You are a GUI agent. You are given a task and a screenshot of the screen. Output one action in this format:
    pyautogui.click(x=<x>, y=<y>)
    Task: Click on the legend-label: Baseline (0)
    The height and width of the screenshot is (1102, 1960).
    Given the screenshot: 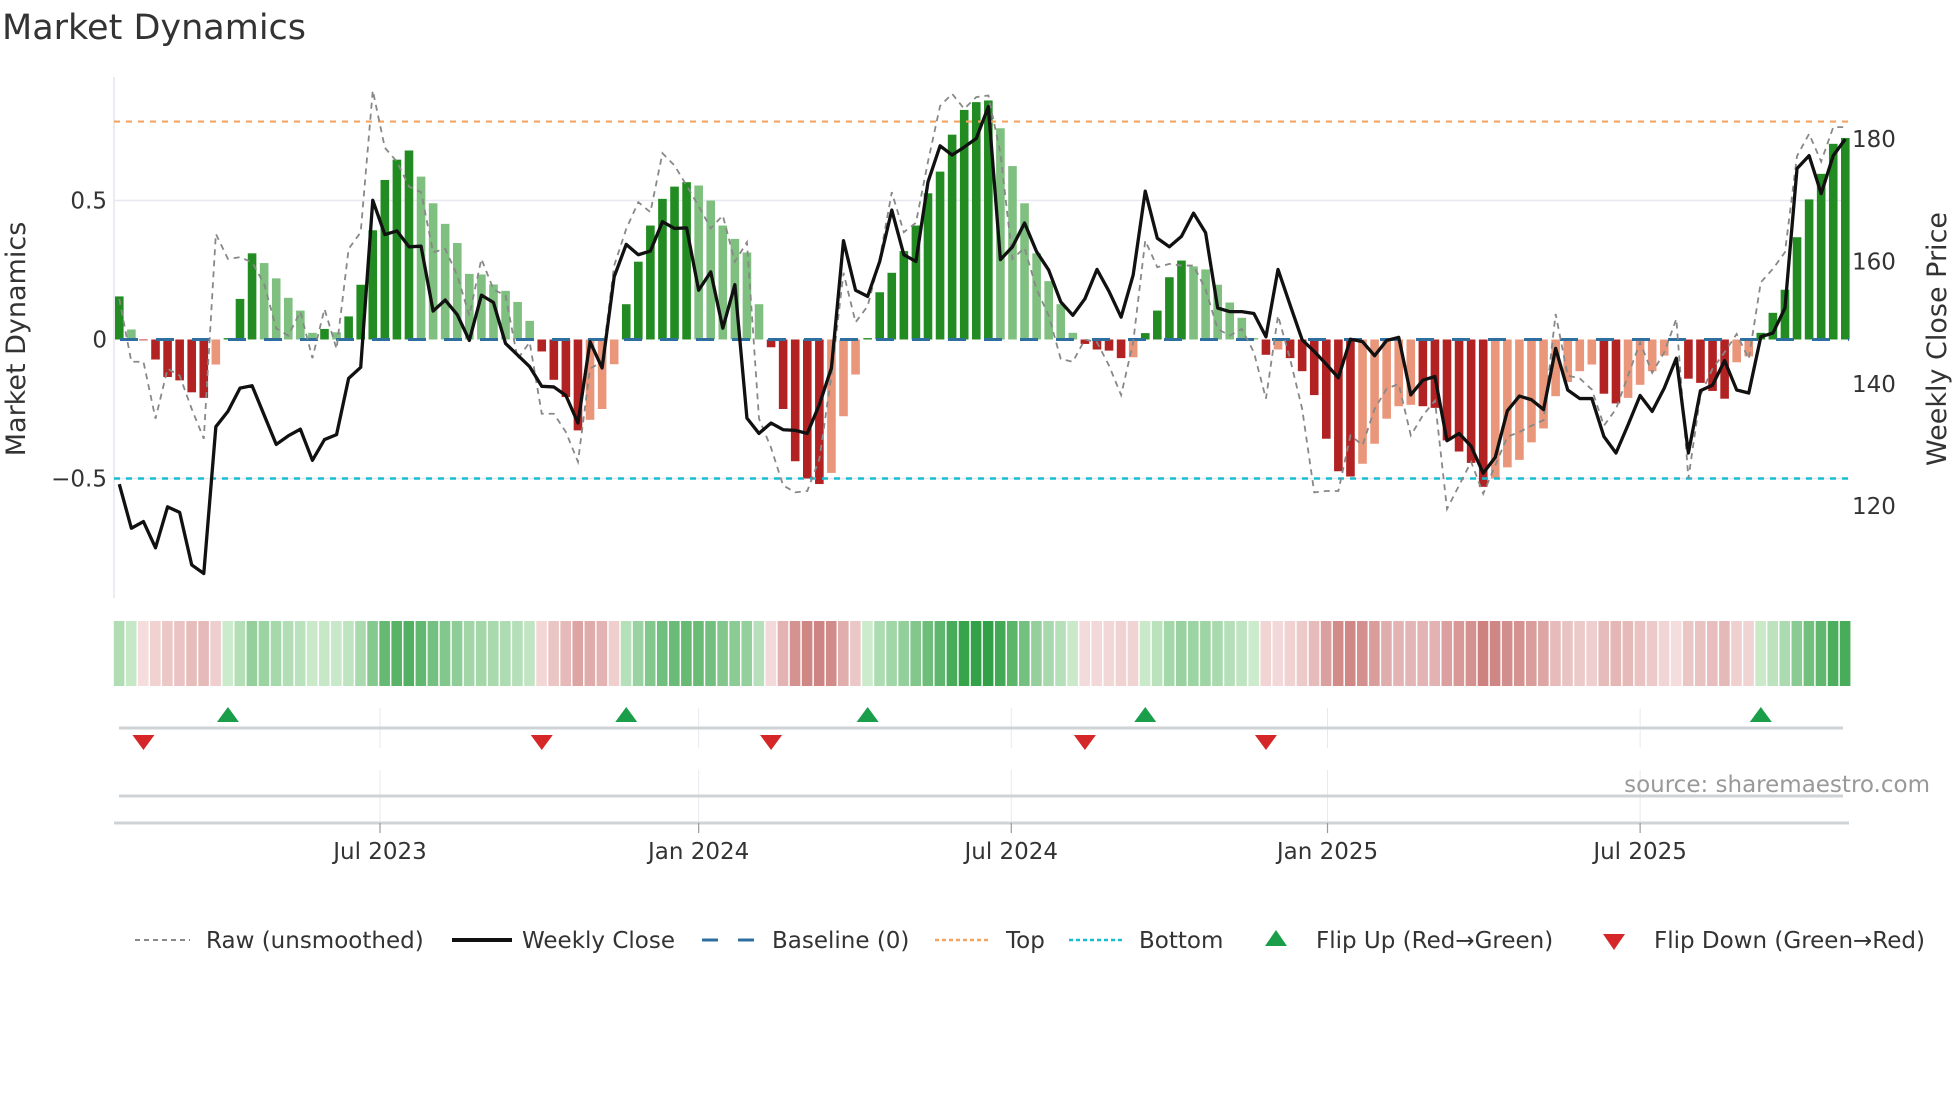 What is the action you would take?
    pyautogui.click(x=840, y=941)
    